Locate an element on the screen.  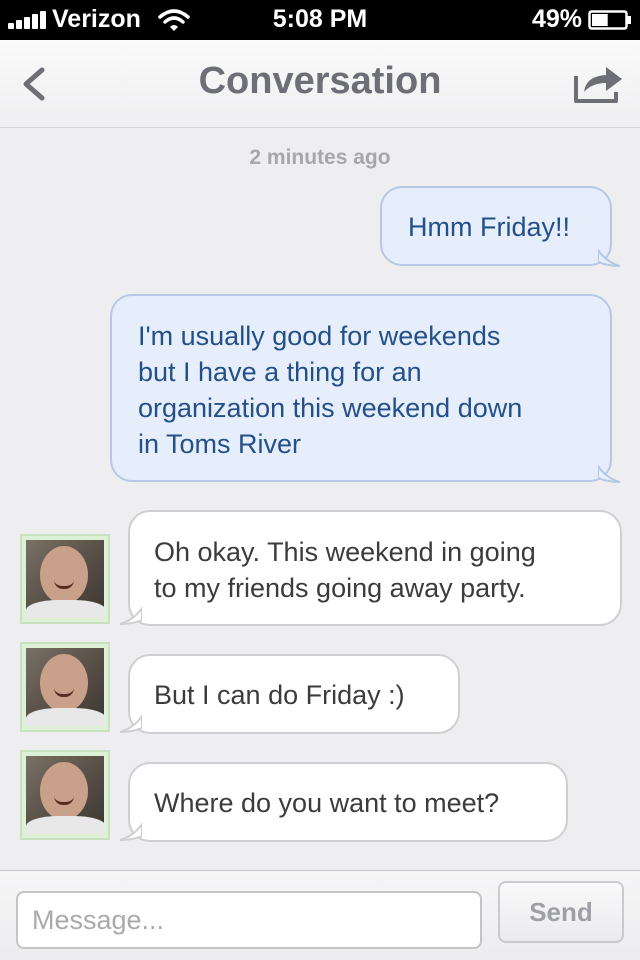
message-input is located at coordinates (249, 920).